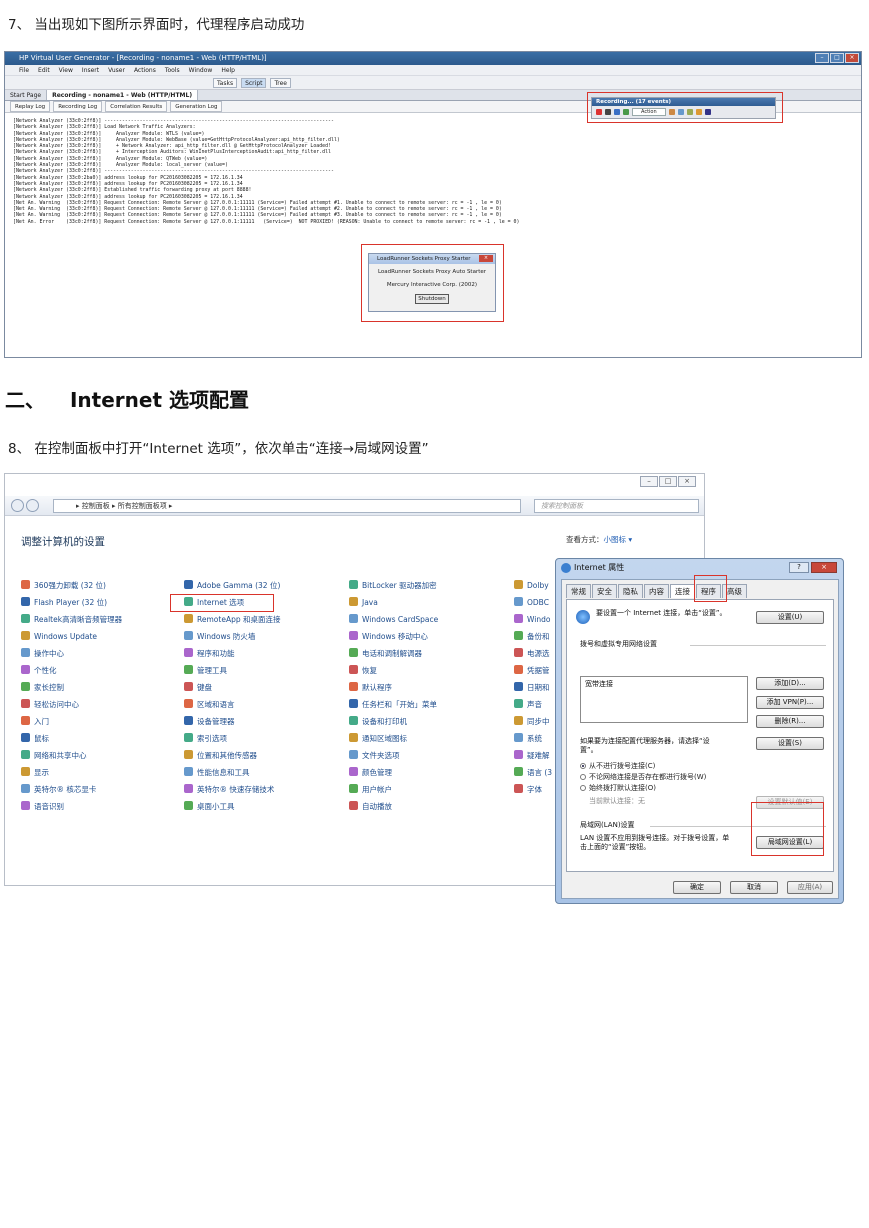 The height and width of the screenshot is (1228, 869). What do you see at coordinates (532, 620) in the screenshot?
I see `control-panel-item: Windo` at bounding box center [532, 620].